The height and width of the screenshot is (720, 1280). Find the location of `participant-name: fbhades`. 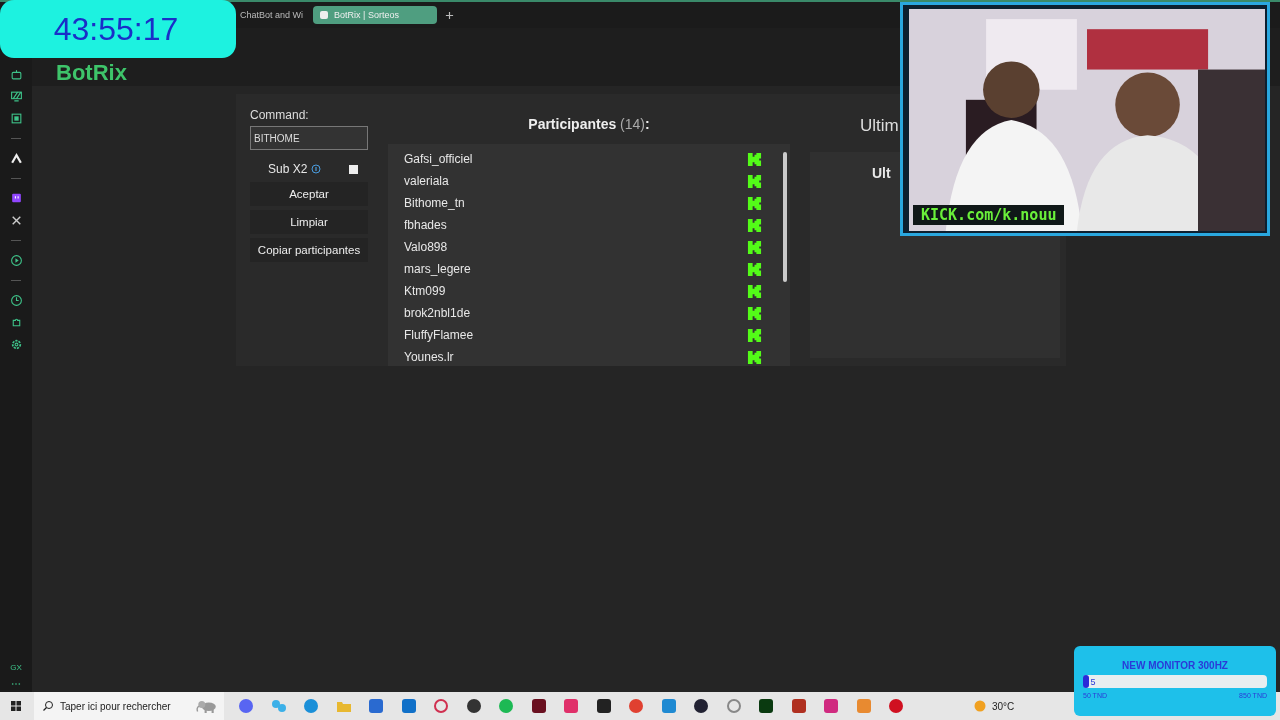

participant-name: fbhades is located at coordinates (425, 225).